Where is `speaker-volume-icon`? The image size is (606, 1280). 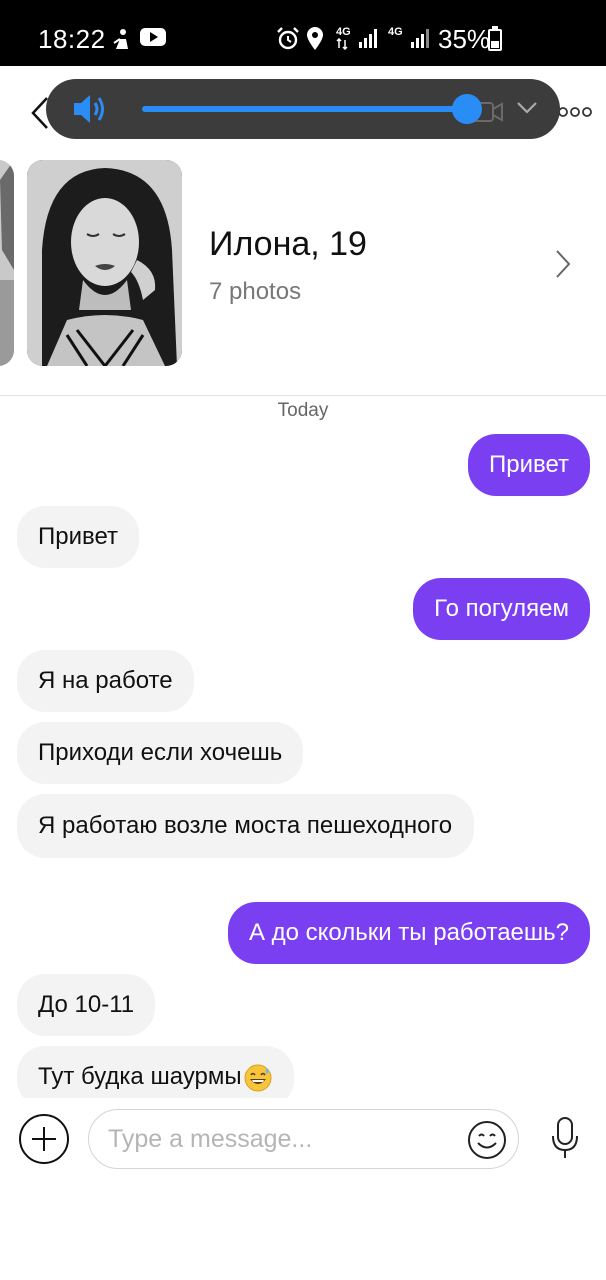 speaker-volume-icon is located at coordinates (90, 109).